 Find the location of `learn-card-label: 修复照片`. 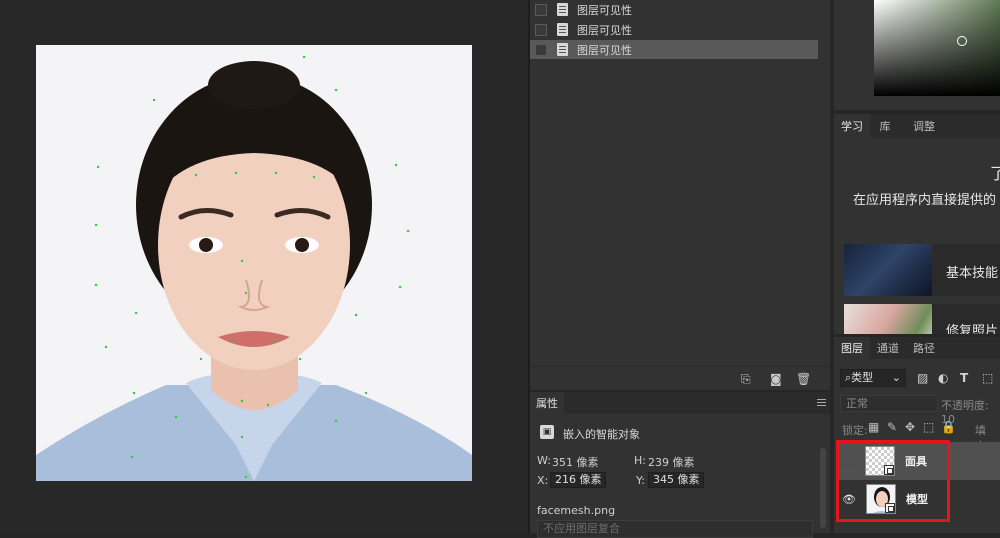

learn-card-label: 修复照片 is located at coordinates (972, 329).